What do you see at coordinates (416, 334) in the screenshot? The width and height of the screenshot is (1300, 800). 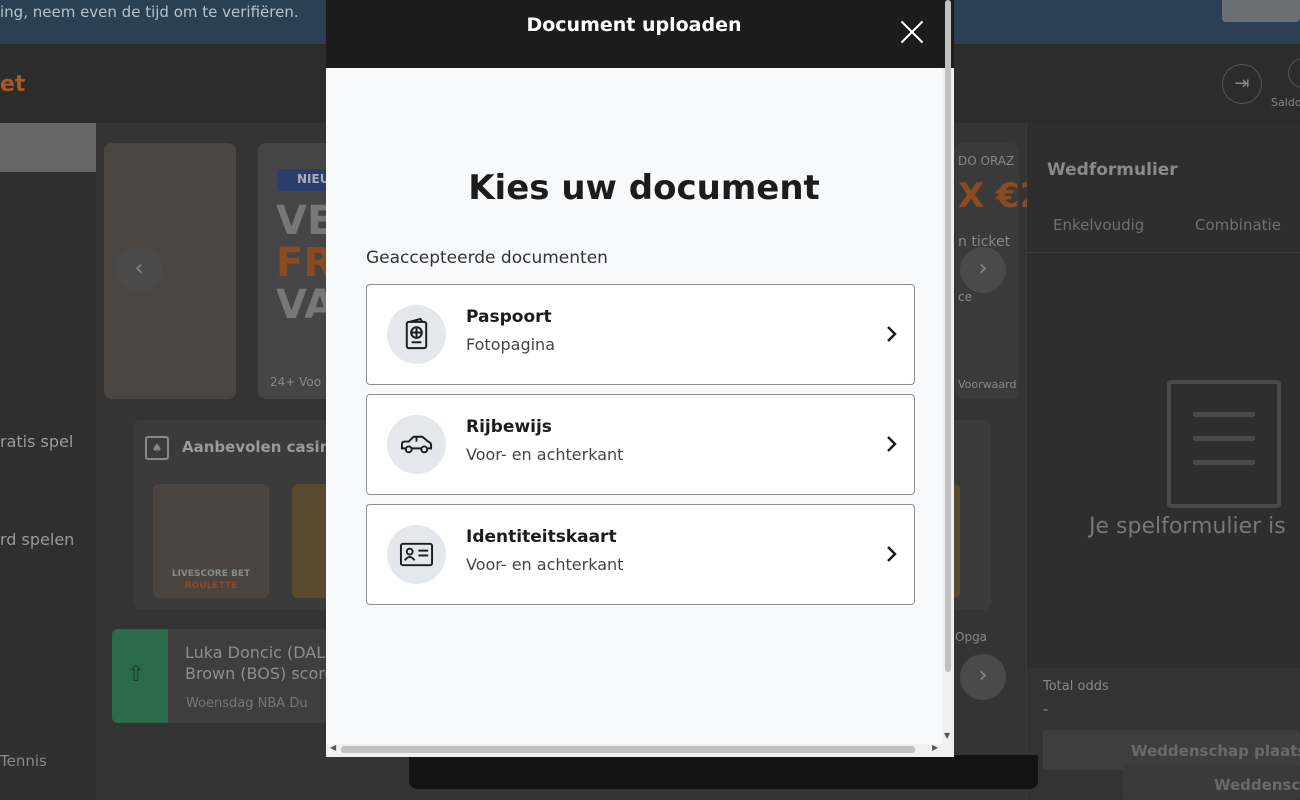 I see `passport-icon` at bounding box center [416, 334].